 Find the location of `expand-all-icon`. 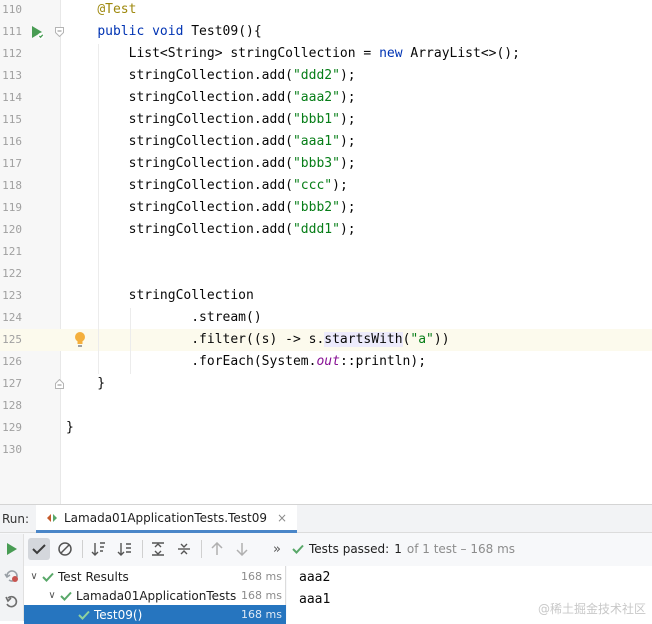

expand-all-icon is located at coordinates (158, 549).